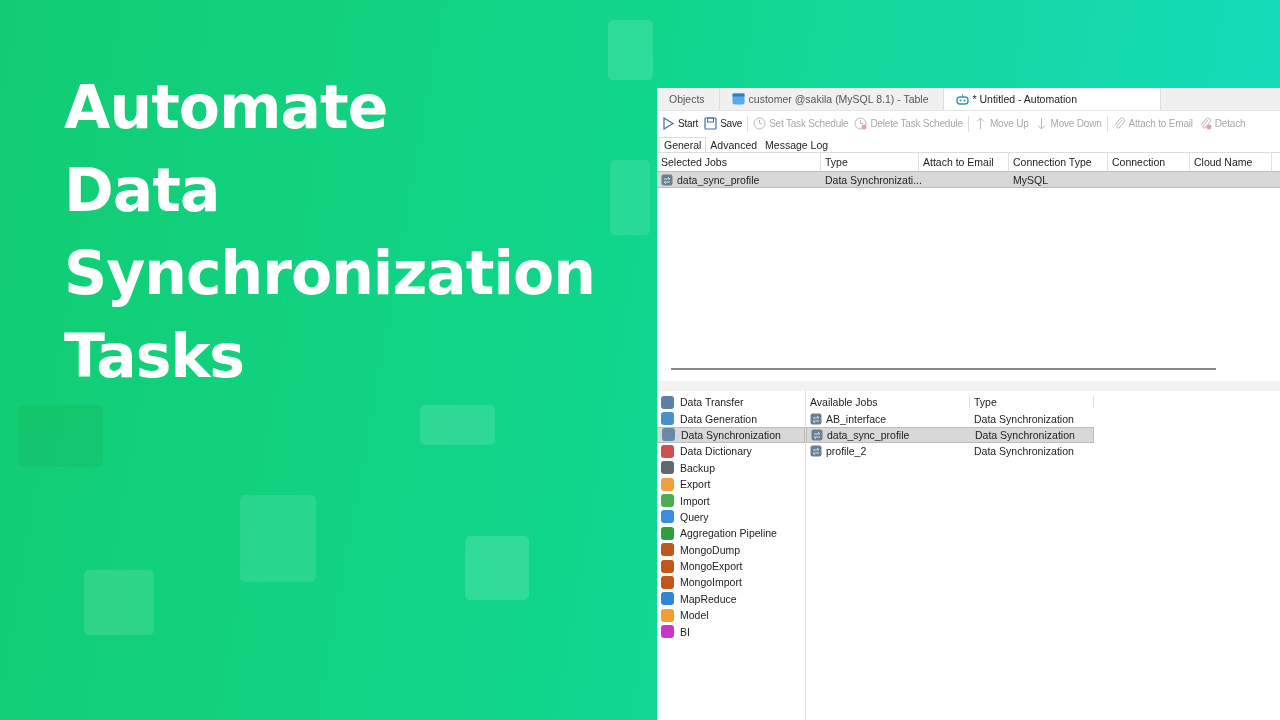  Describe the element at coordinates (723, 123) in the screenshot. I see `toolbar-button: Save` at that location.